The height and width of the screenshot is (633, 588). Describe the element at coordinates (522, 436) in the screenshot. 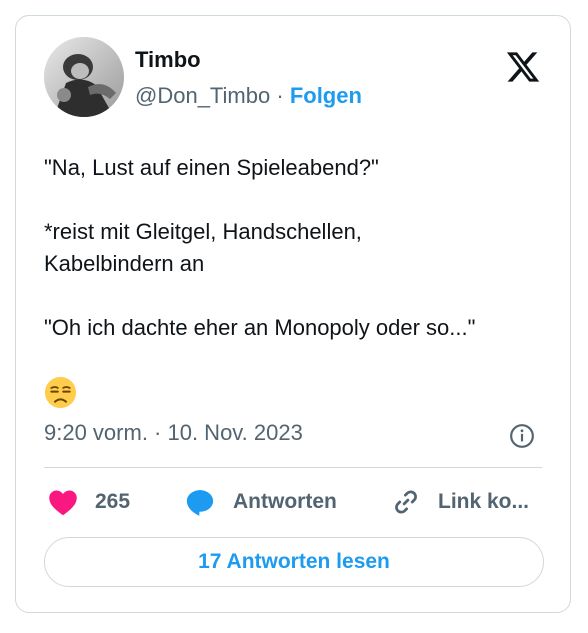

I see `info-icon` at that location.